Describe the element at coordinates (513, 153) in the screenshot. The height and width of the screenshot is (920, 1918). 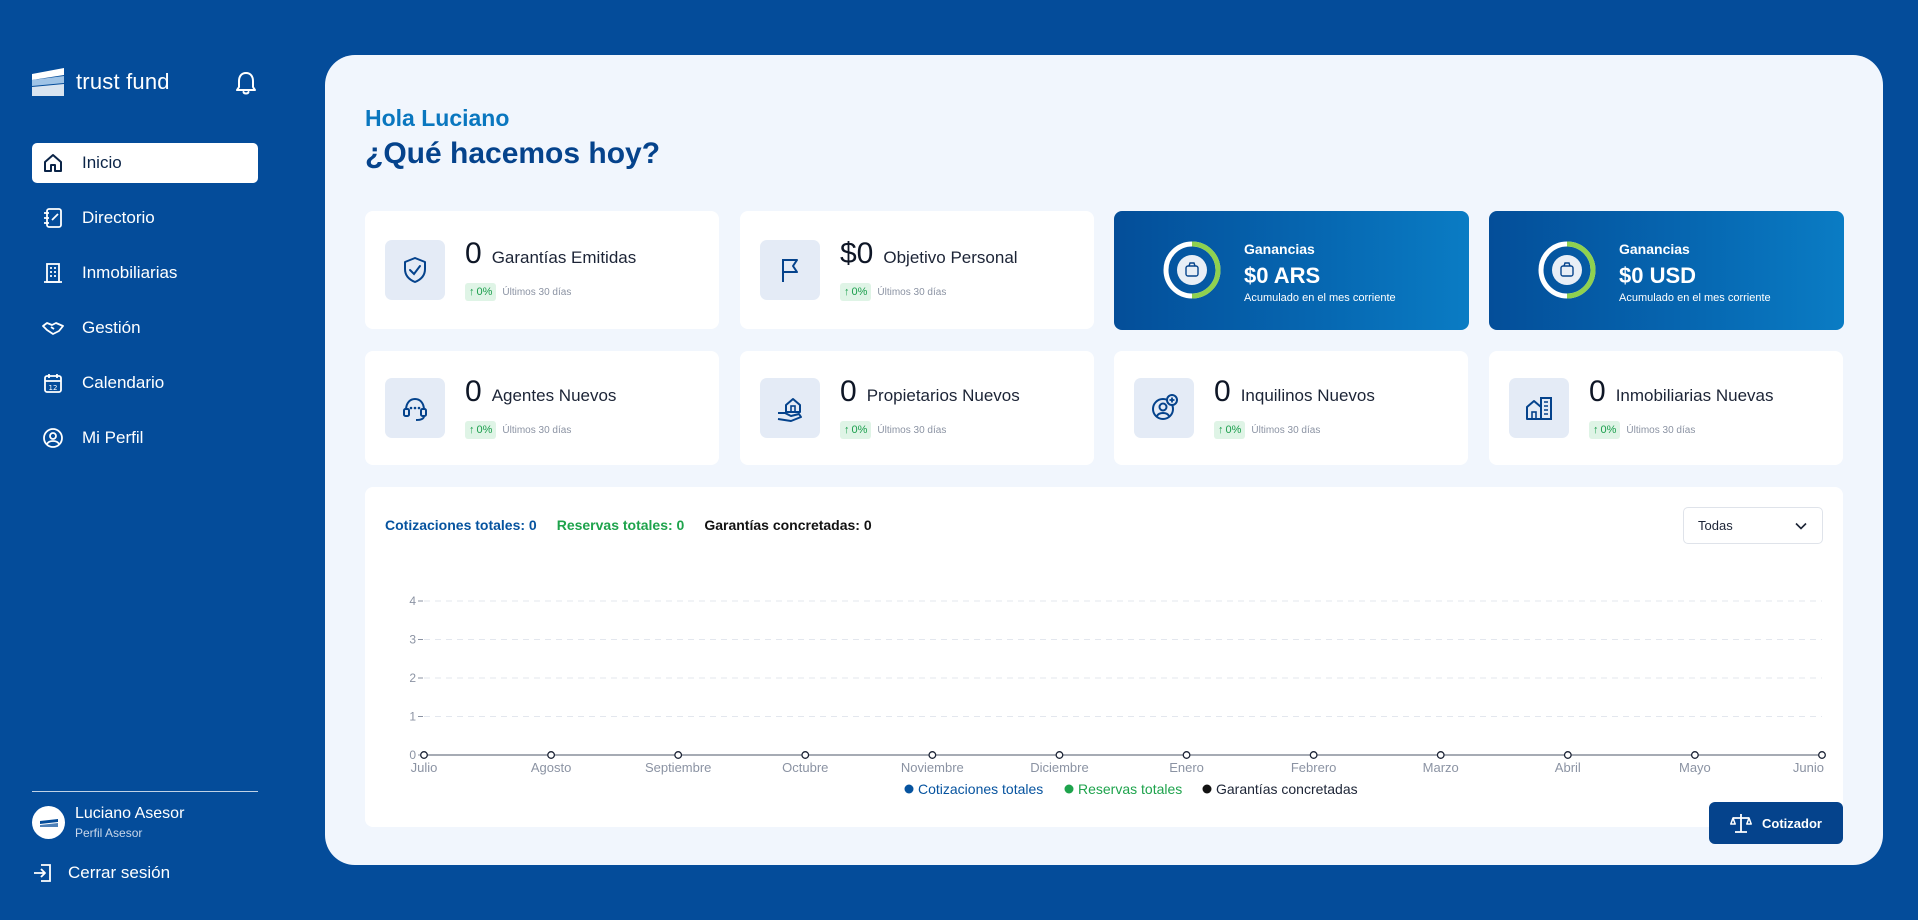
I see `page-title: ¿Qué hacemos hoy?` at that location.